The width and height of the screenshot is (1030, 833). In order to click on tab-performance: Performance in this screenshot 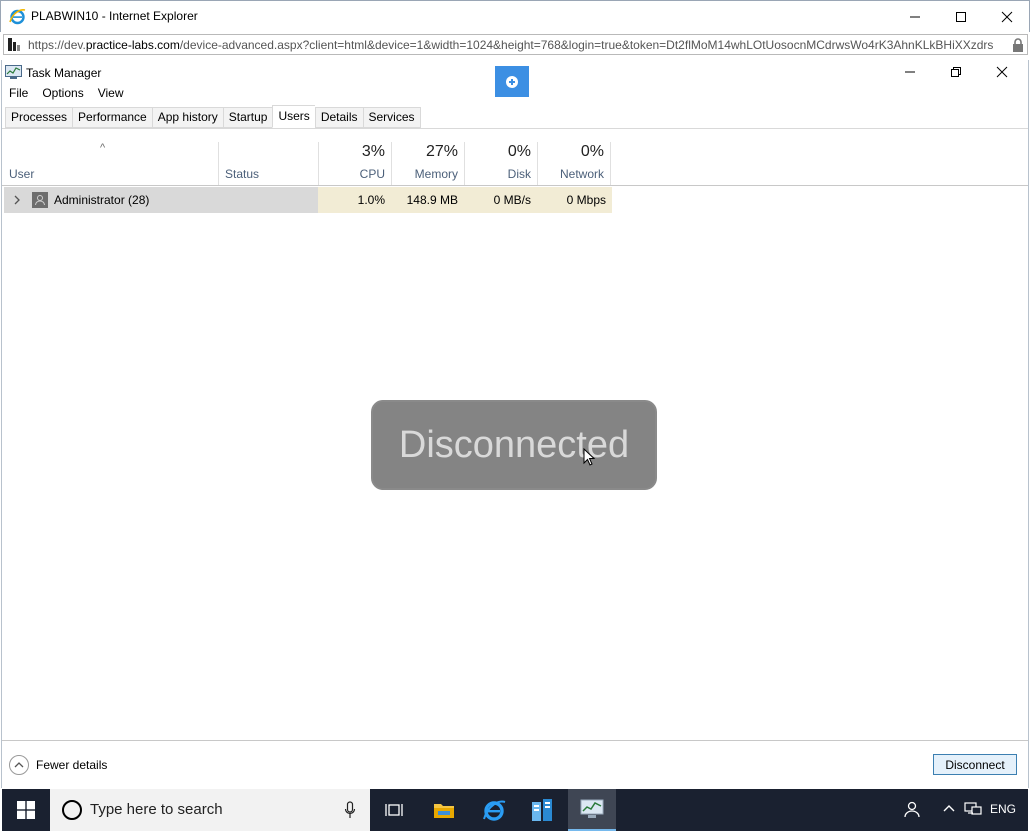, I will do `click(112, 117)`.